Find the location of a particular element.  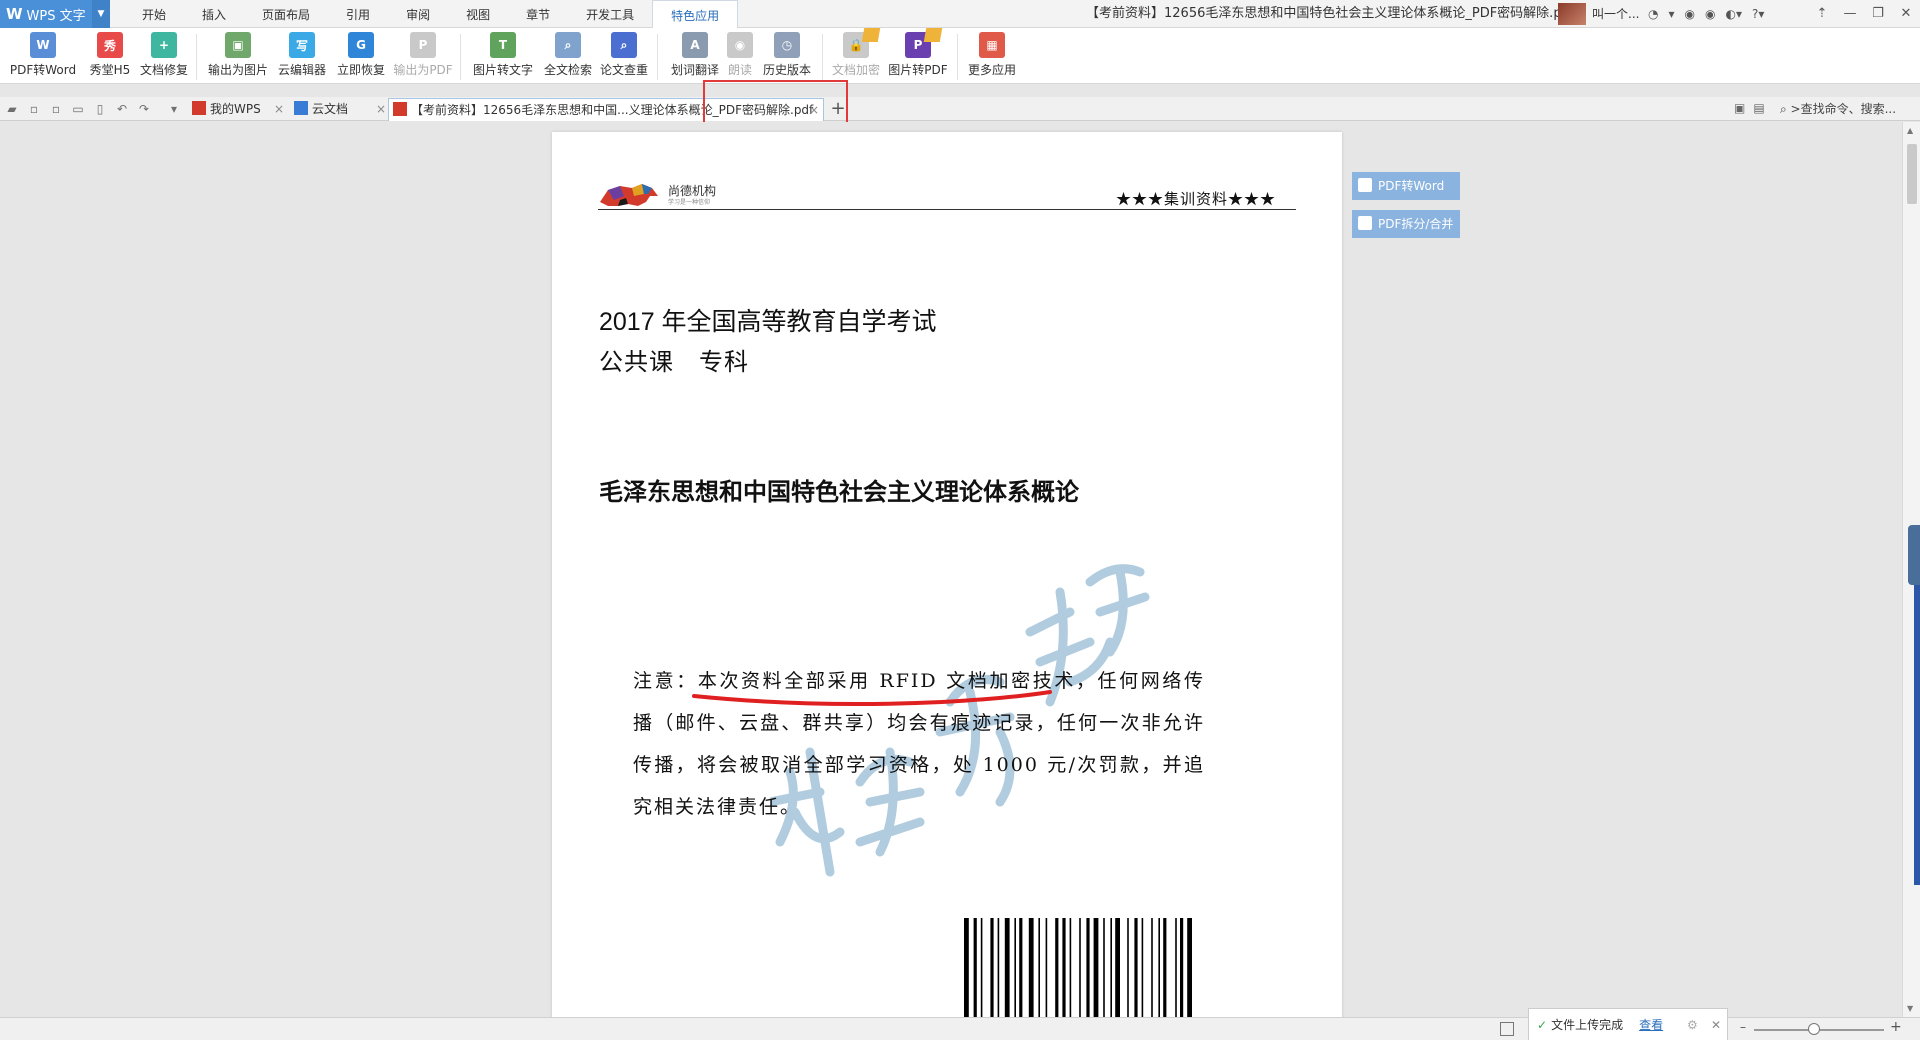

ribbon-button-4: 写云编辑器 is located at coordinates (302, 57).